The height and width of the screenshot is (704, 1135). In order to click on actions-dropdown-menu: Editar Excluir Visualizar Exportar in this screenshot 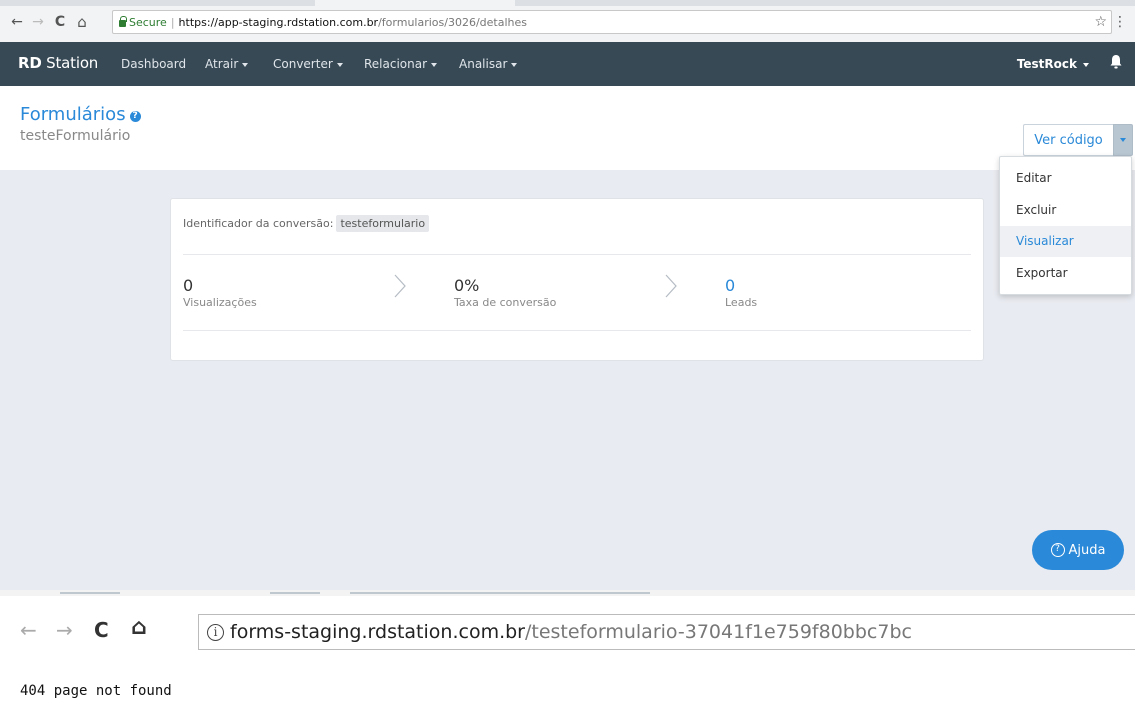, I will do `click(1065, 225)`.